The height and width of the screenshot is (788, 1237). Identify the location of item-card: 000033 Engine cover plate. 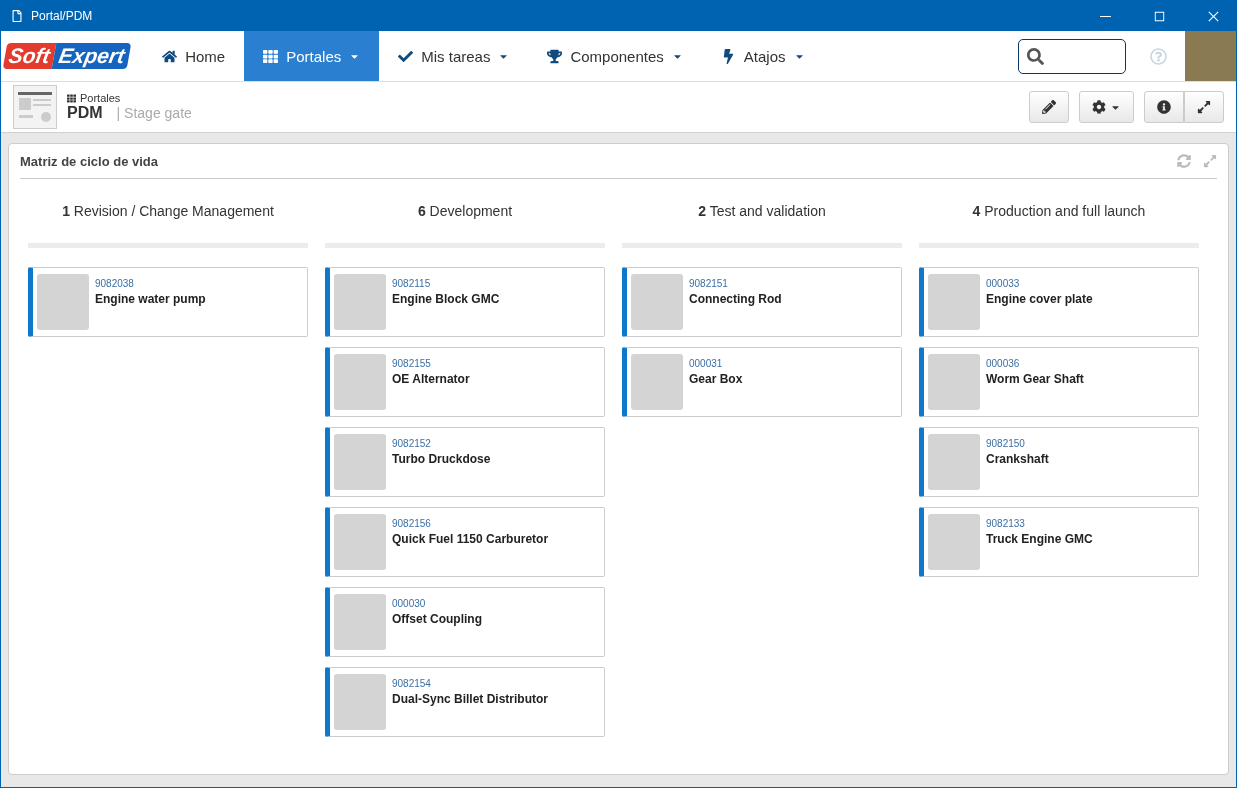
(1059, 302).